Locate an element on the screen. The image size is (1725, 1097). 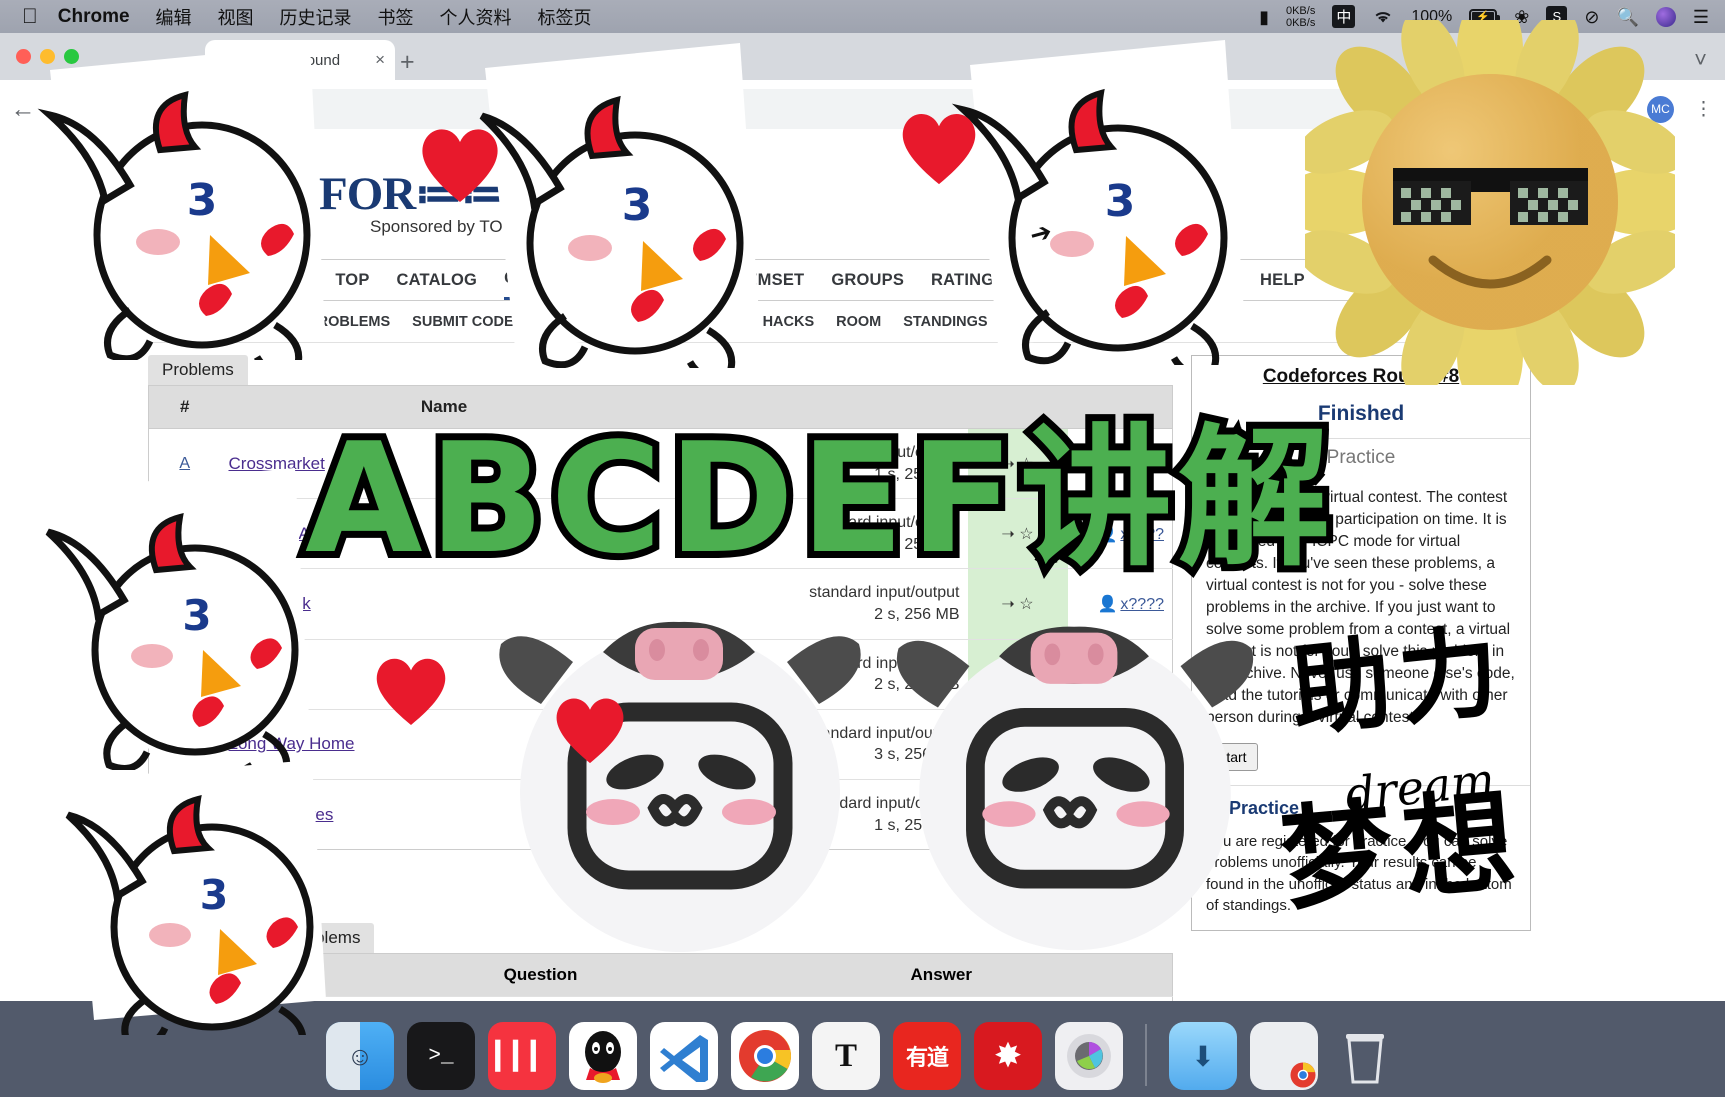
solved-count: x279? is located at coordinates (1142, 674).